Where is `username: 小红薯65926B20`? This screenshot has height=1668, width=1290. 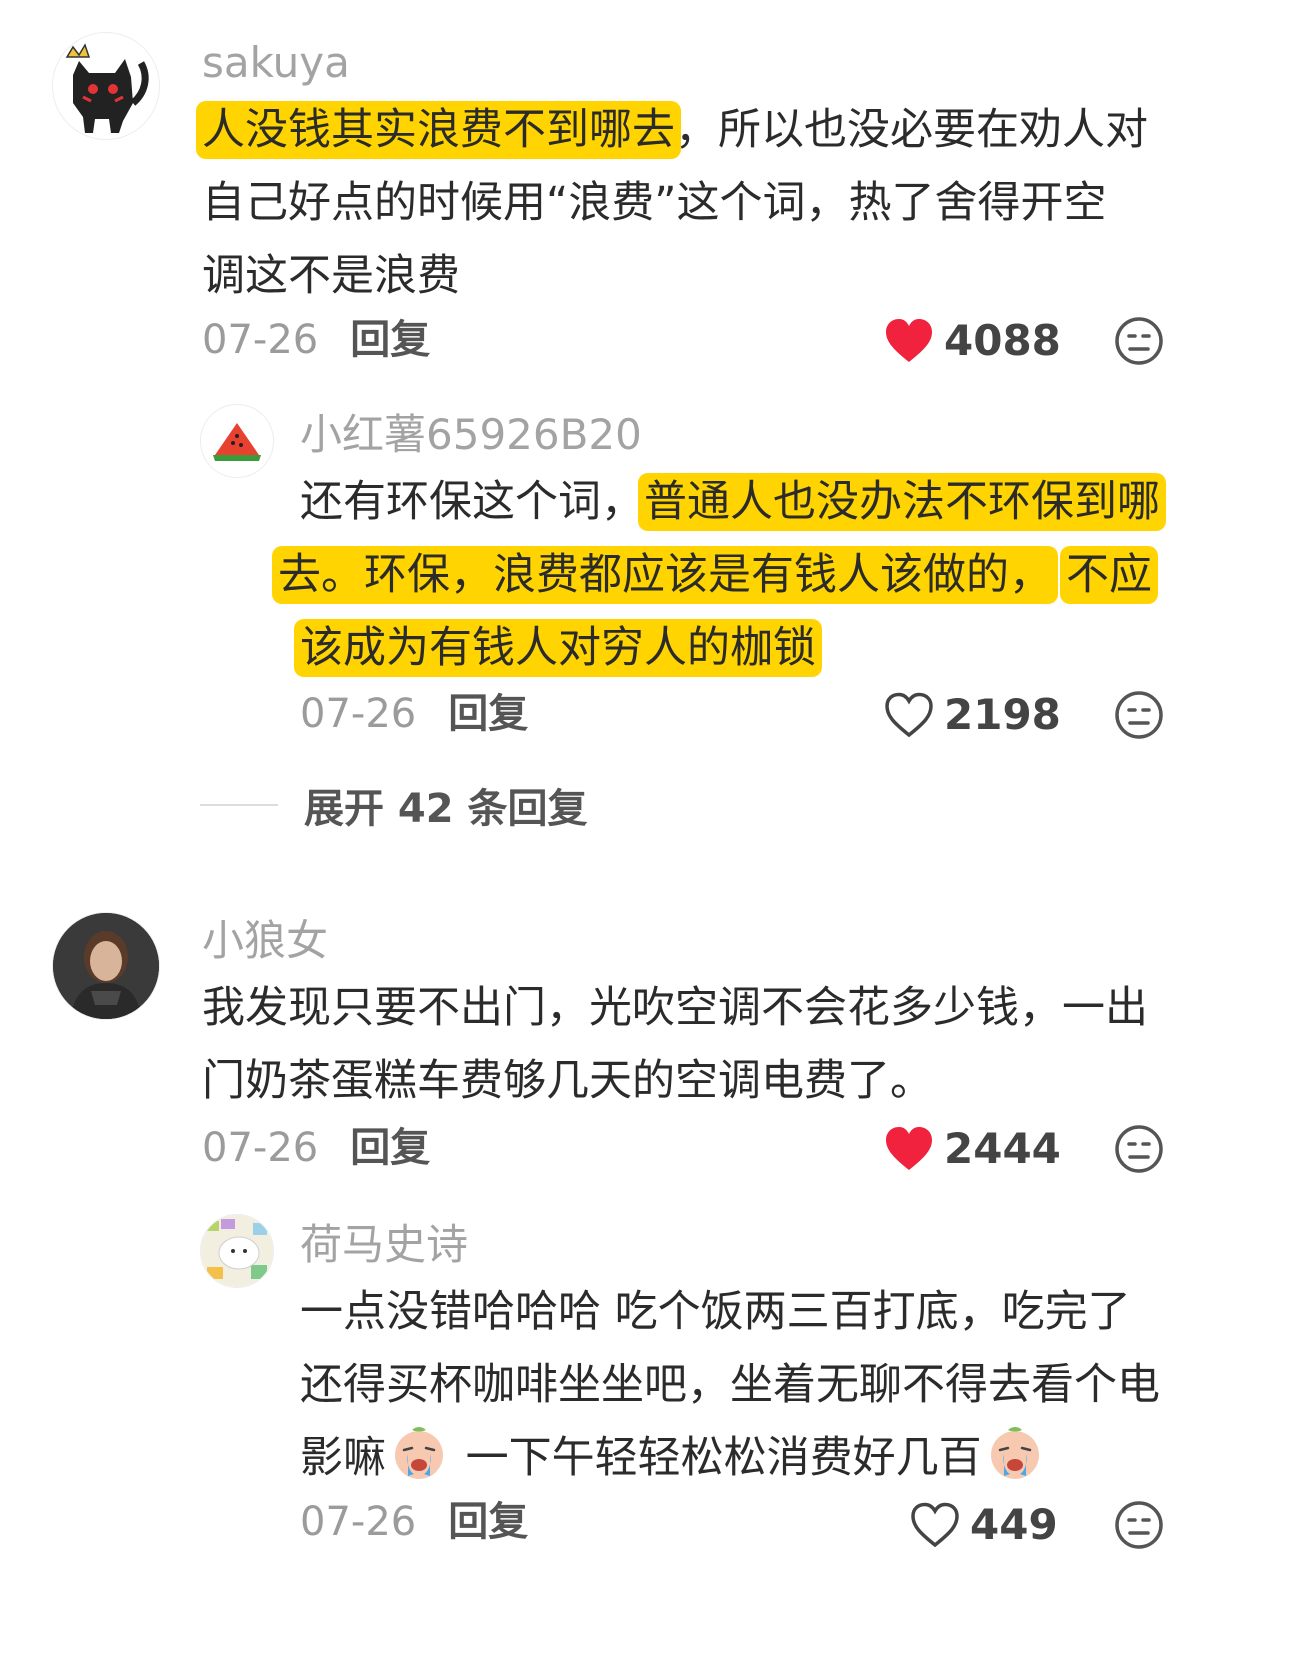
username: 小红薯65926B20 is located at coordinates (471, 435).